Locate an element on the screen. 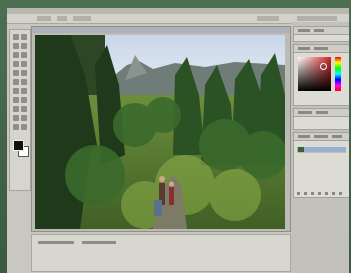 Image resolution: width=351 pixels, height=273 pixels. layer-thumbnail is located at coordinates (301, 149).